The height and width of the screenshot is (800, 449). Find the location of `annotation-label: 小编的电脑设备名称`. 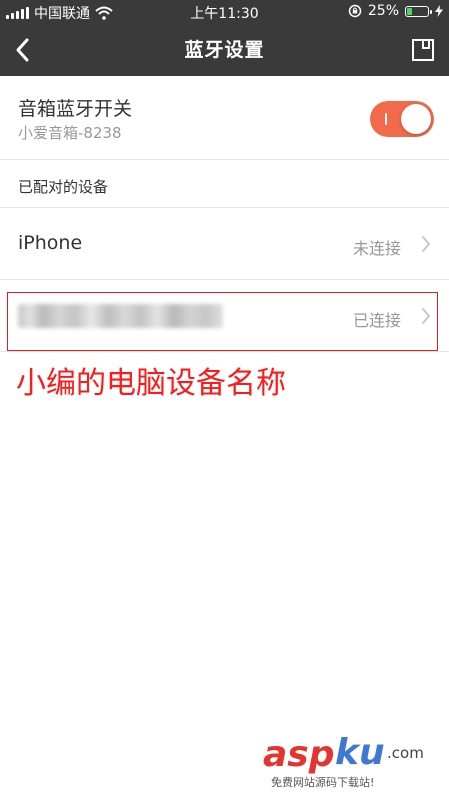

annotation-label: 小编的电脑设备名称 is located at coordinates (151, 383).